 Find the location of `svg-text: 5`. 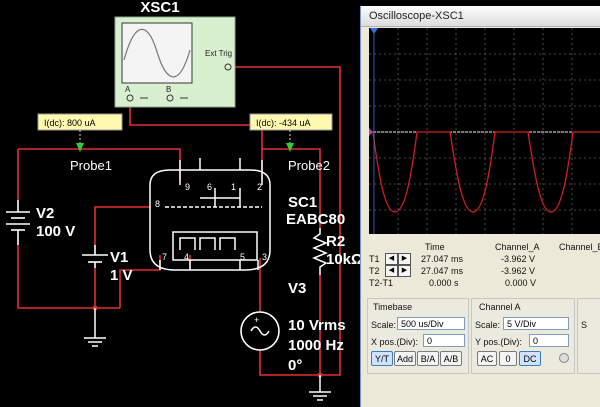

svg-text: 5 is located at coordinates (242, 257).